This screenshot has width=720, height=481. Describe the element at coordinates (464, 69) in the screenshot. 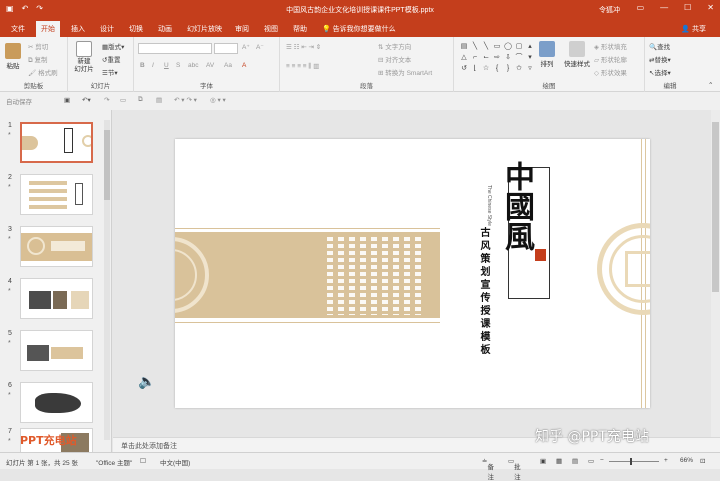

I see `curved-arrow-icon: ↺` at that location.